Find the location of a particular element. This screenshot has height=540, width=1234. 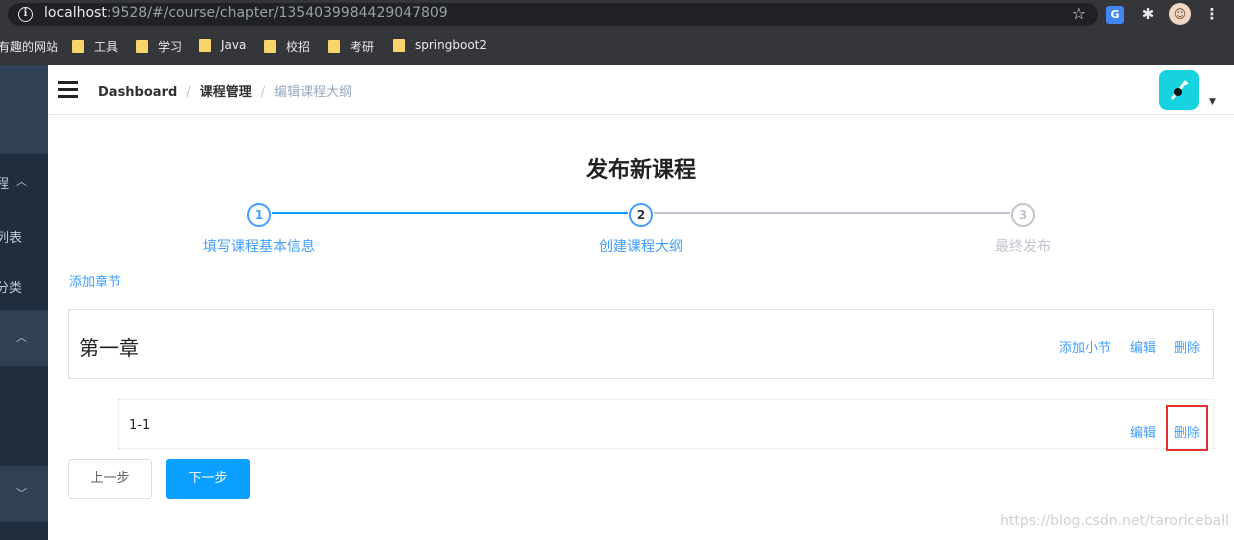

section-item: 1-1 编辑 删除 is located at coordinates (666, 424).